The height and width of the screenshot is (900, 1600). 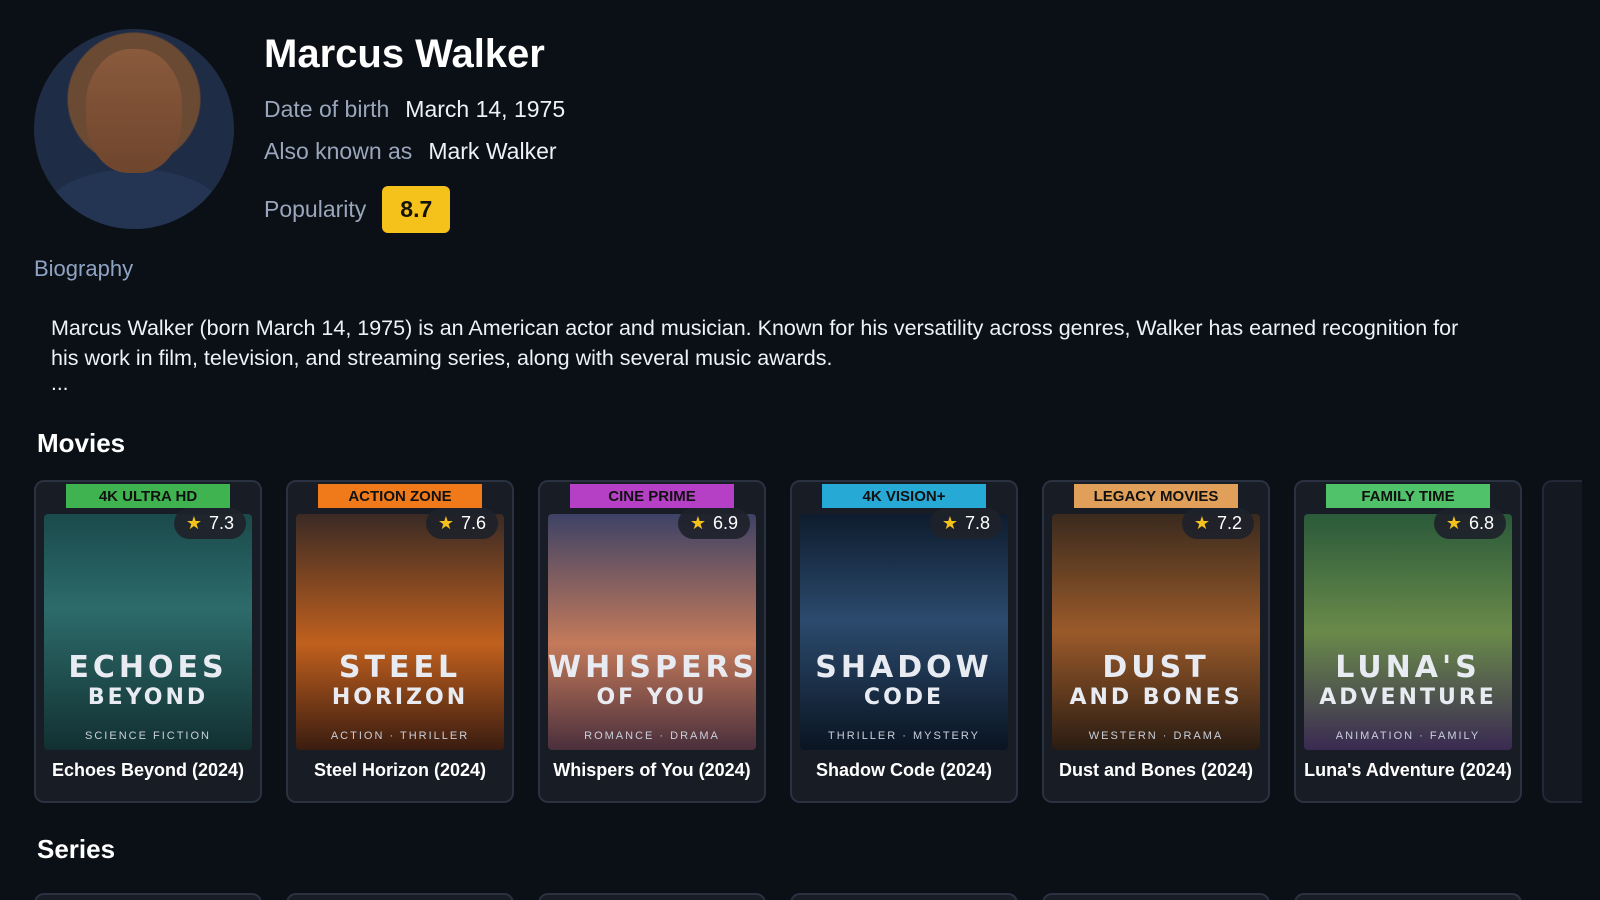 What do you see at coordinates (485, 109) in the screenshot?
I see `dob-value: March 14, 1975` at bounding box center [485, 109].